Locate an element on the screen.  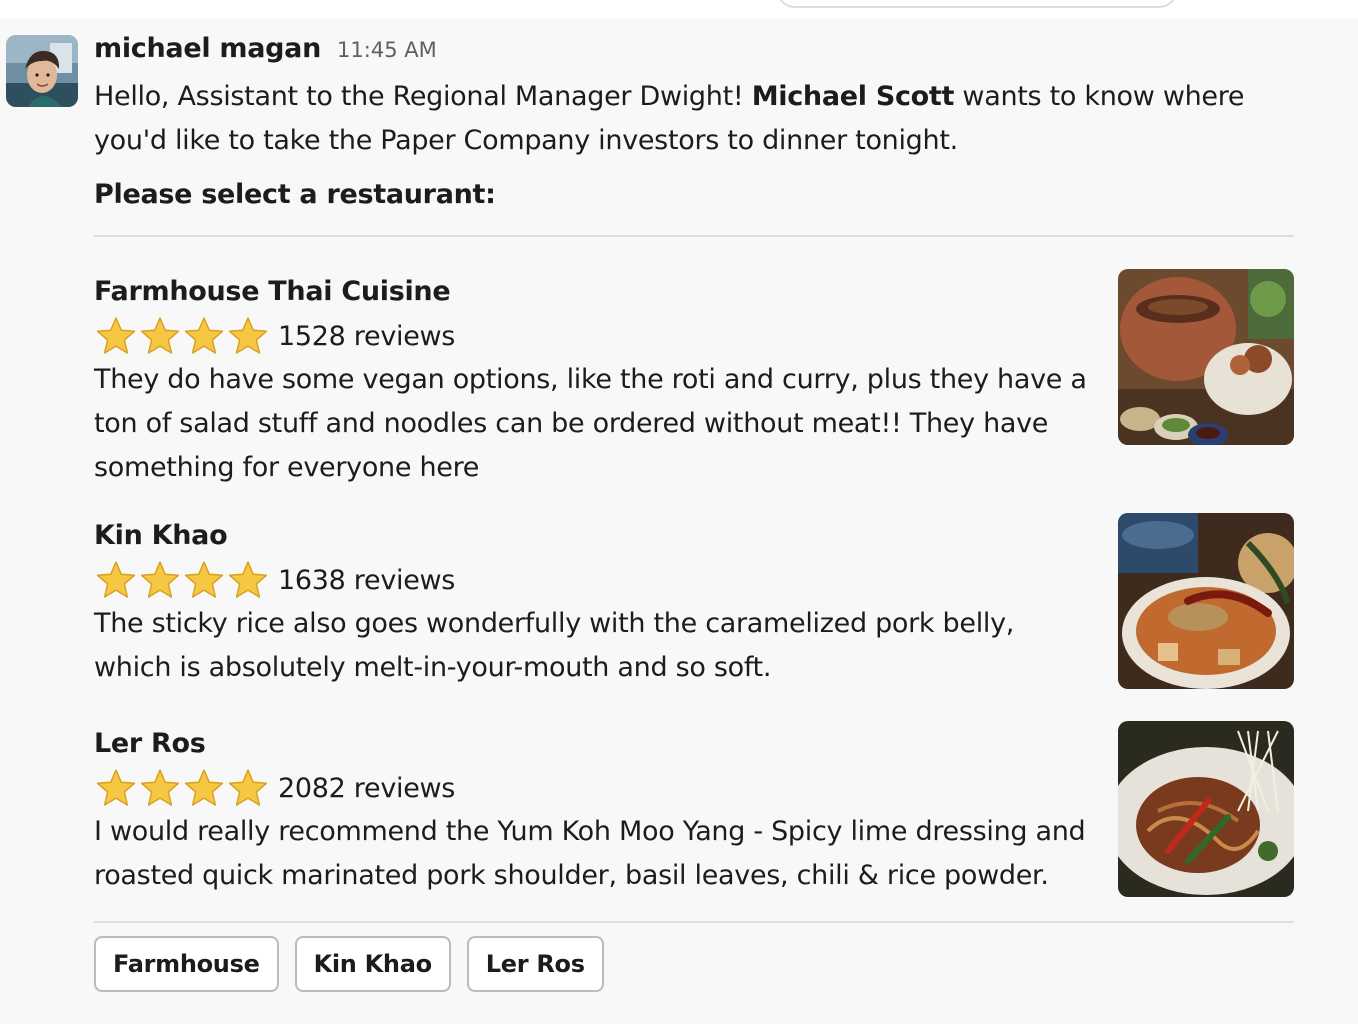
farmhouse-button: Farmhouse is located at coordinates (186, 964).